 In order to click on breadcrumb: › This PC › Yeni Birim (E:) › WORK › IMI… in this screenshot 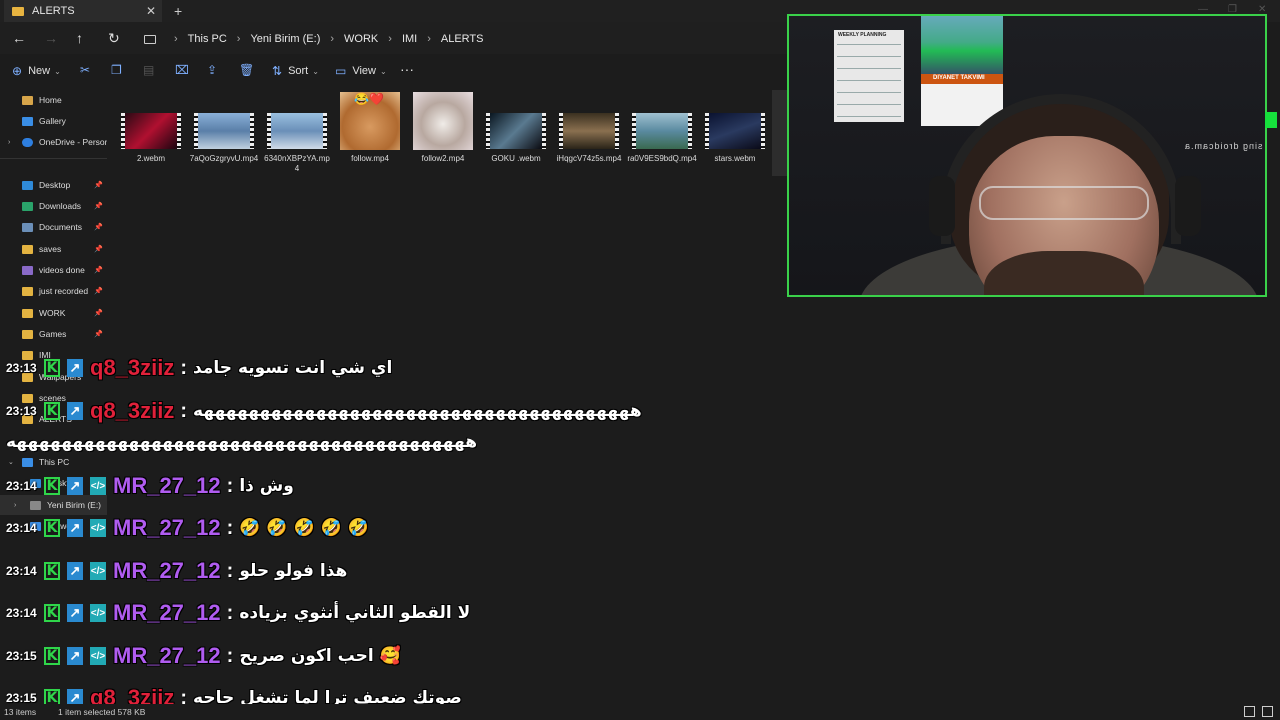, I will do `click(461, 39)`.